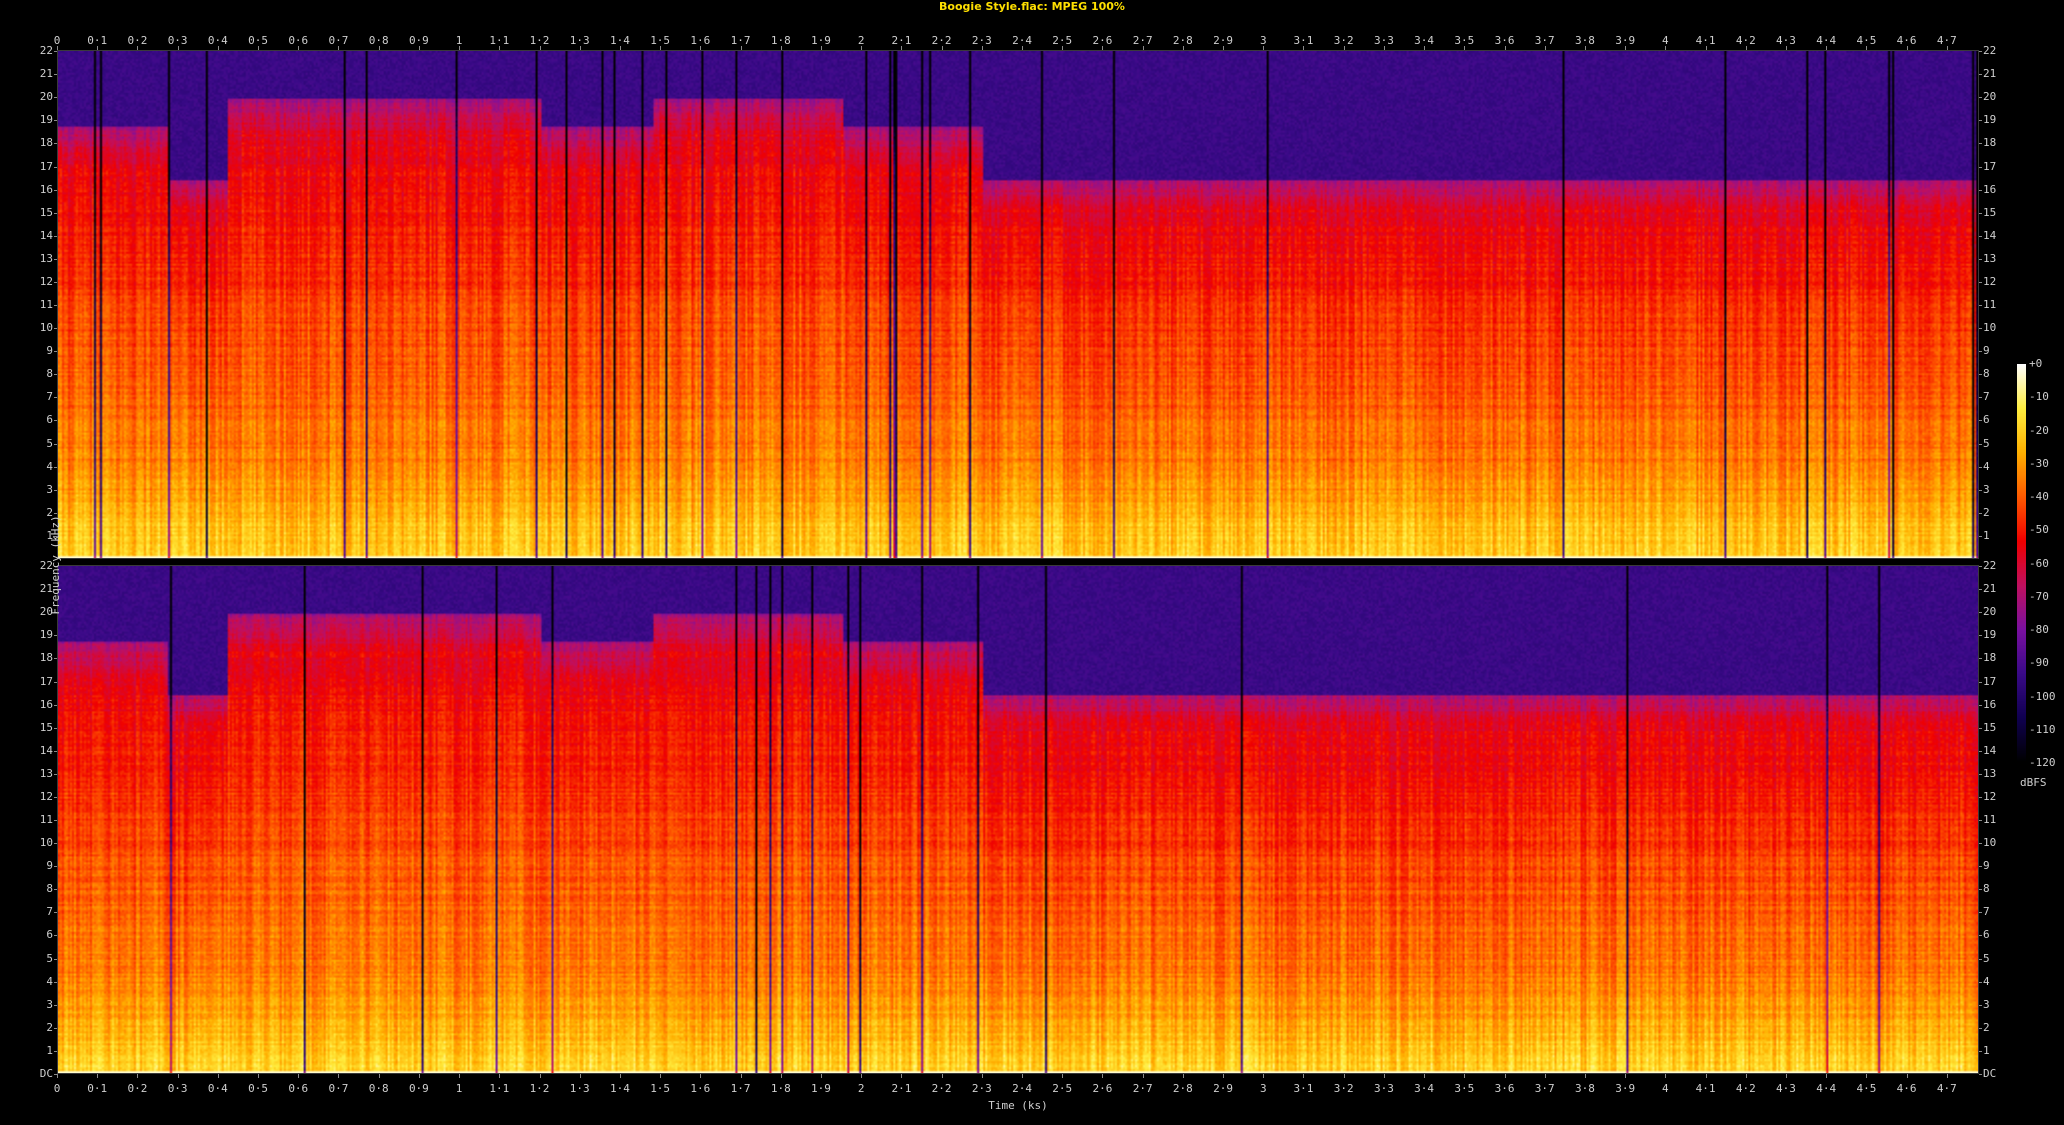 This screenshot has height=1125, width=2064. Describe the element at coordinates (941, 1088) in the screenshot. I see `x-tick-label-bottom: 2·2` at that location.